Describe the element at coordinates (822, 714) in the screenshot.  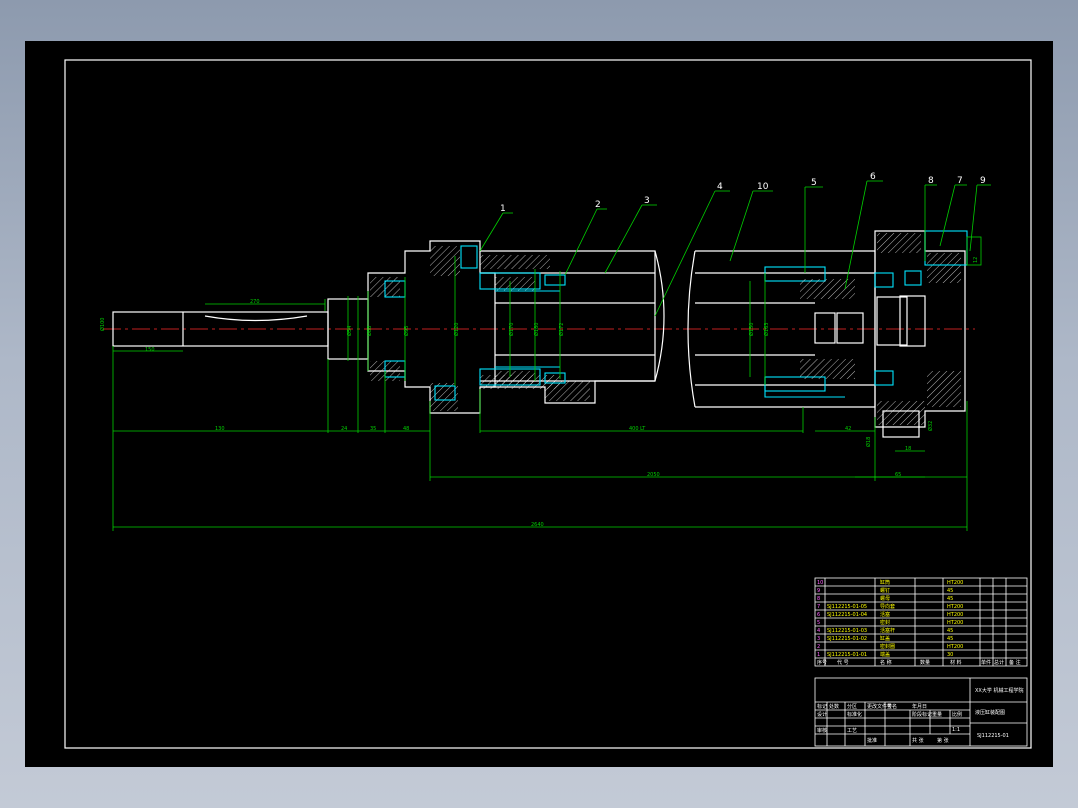
I see `tb-label-6: 设计` at that location.